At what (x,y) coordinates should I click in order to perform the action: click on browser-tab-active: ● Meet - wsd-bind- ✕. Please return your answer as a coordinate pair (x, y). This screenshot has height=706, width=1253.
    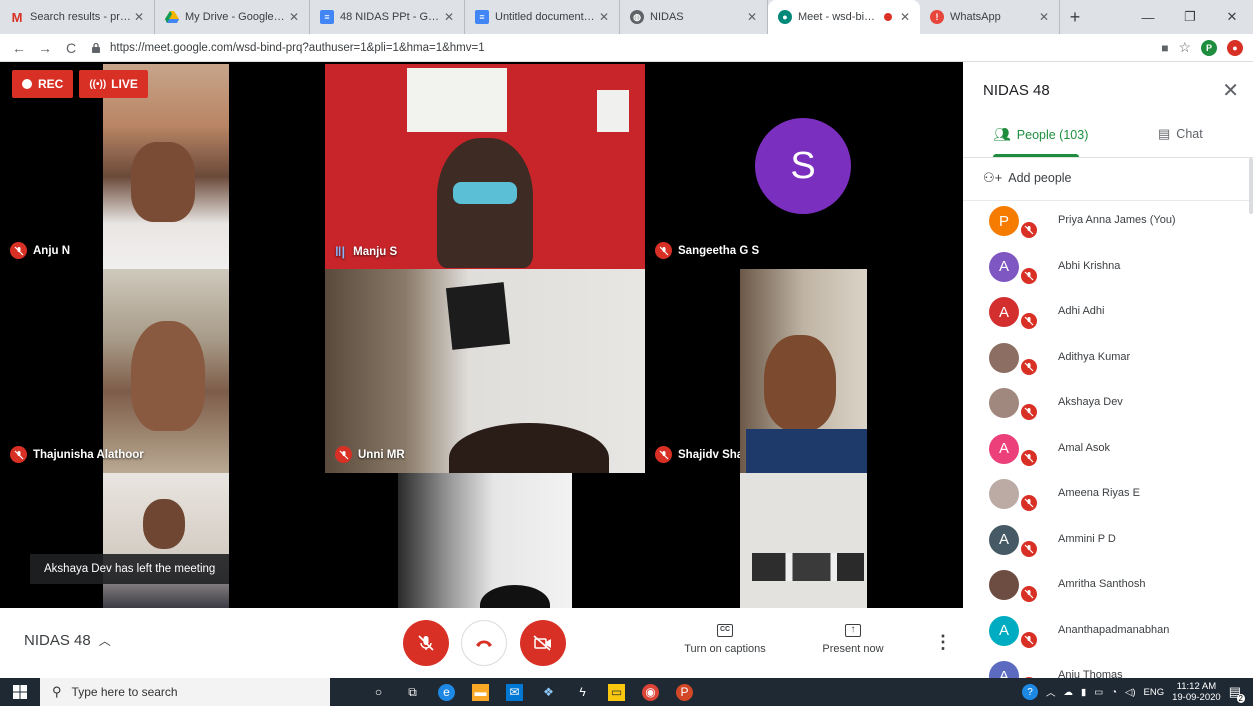
    Looking at the image, I should click on (844, 17).